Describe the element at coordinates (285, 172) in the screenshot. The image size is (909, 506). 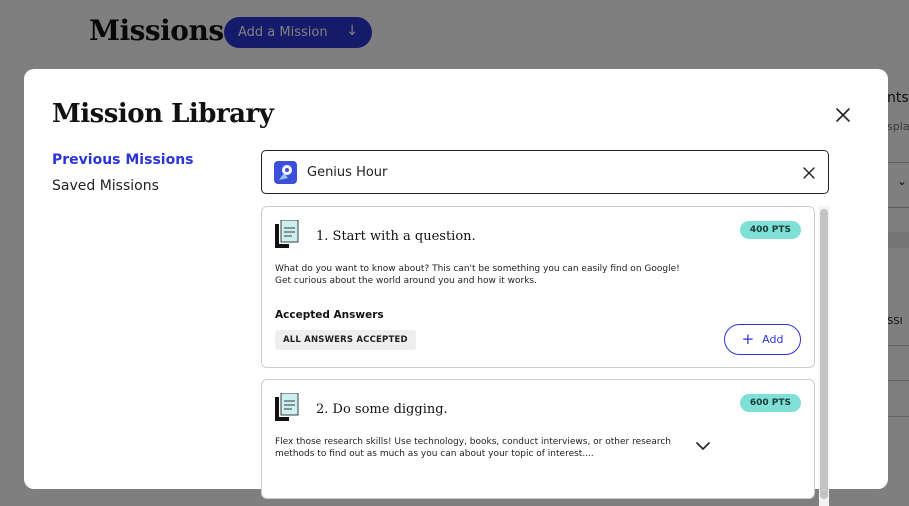
I see `genius-hour-icon` at that location.